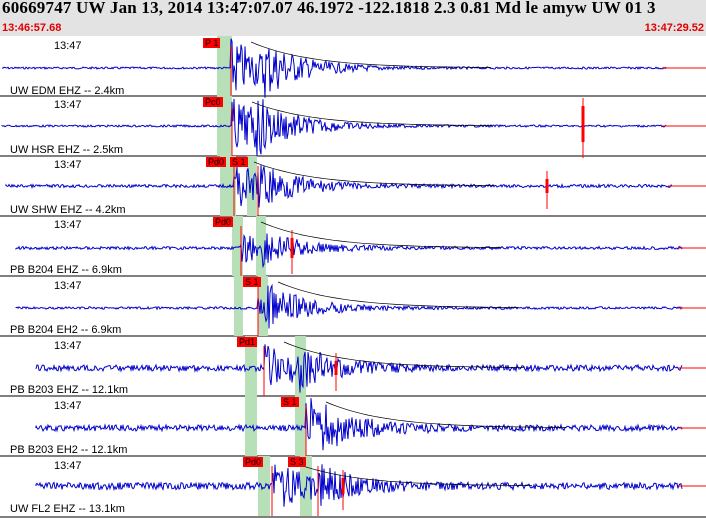 This screenshot has width=706, height=518. I want to click on pick-label: P 1, so click(212, 43).